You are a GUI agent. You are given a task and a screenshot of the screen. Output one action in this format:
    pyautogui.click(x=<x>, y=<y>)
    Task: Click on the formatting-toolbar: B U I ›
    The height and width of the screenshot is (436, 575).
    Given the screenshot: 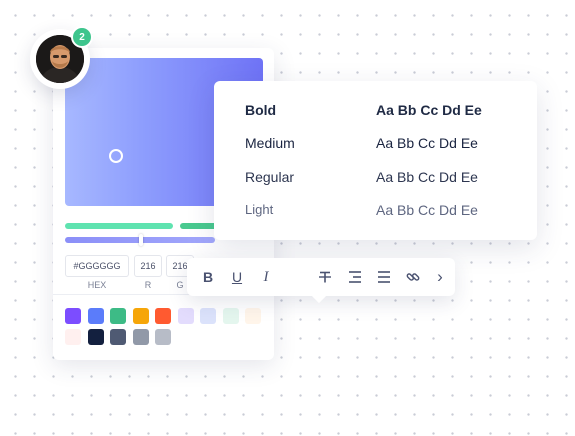 What is the action you would take?
    pyautogui.click(x=321, y=277)
    